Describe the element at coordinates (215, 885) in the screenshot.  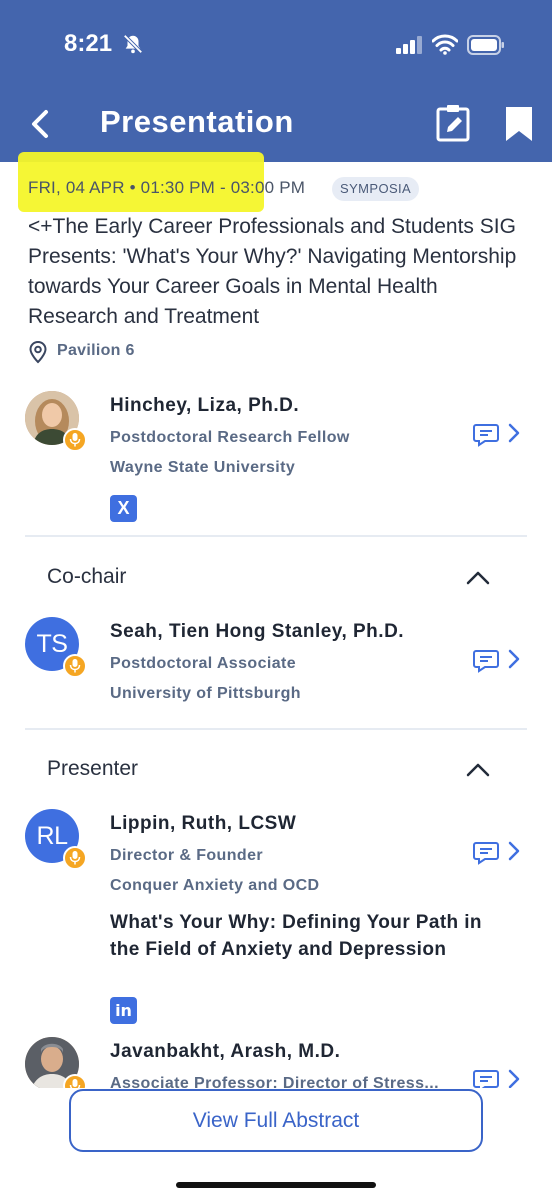
I see `person-organization: Conquer Anxiety and OCD` at that location.